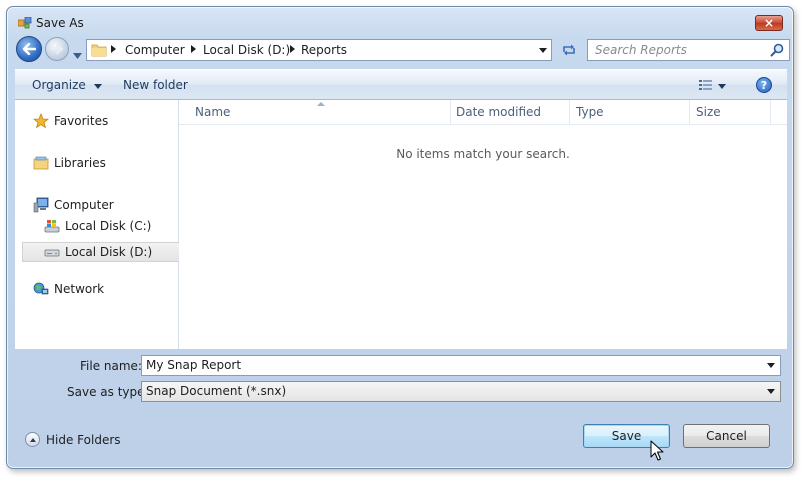 The image size is (804, 481). I want to click on organize-button: Organize, so click(59, 85).